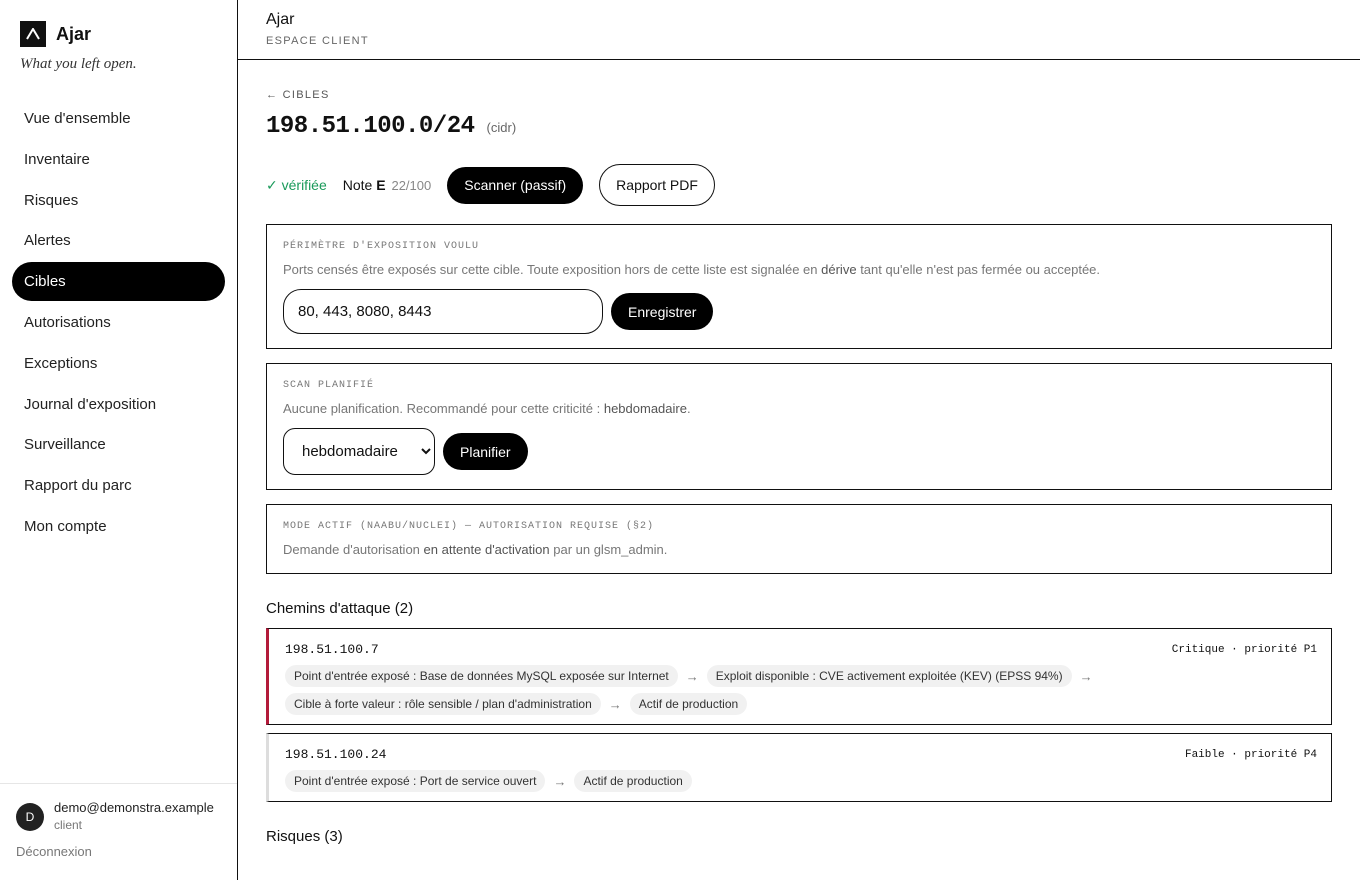 This screenshot has height=880, width=1360. What do you see at coordinates (118, 404) in the screenshot?
I see `sidebar-item-exposure-log: Journal d'exposition` at bounding box center [118, 404].